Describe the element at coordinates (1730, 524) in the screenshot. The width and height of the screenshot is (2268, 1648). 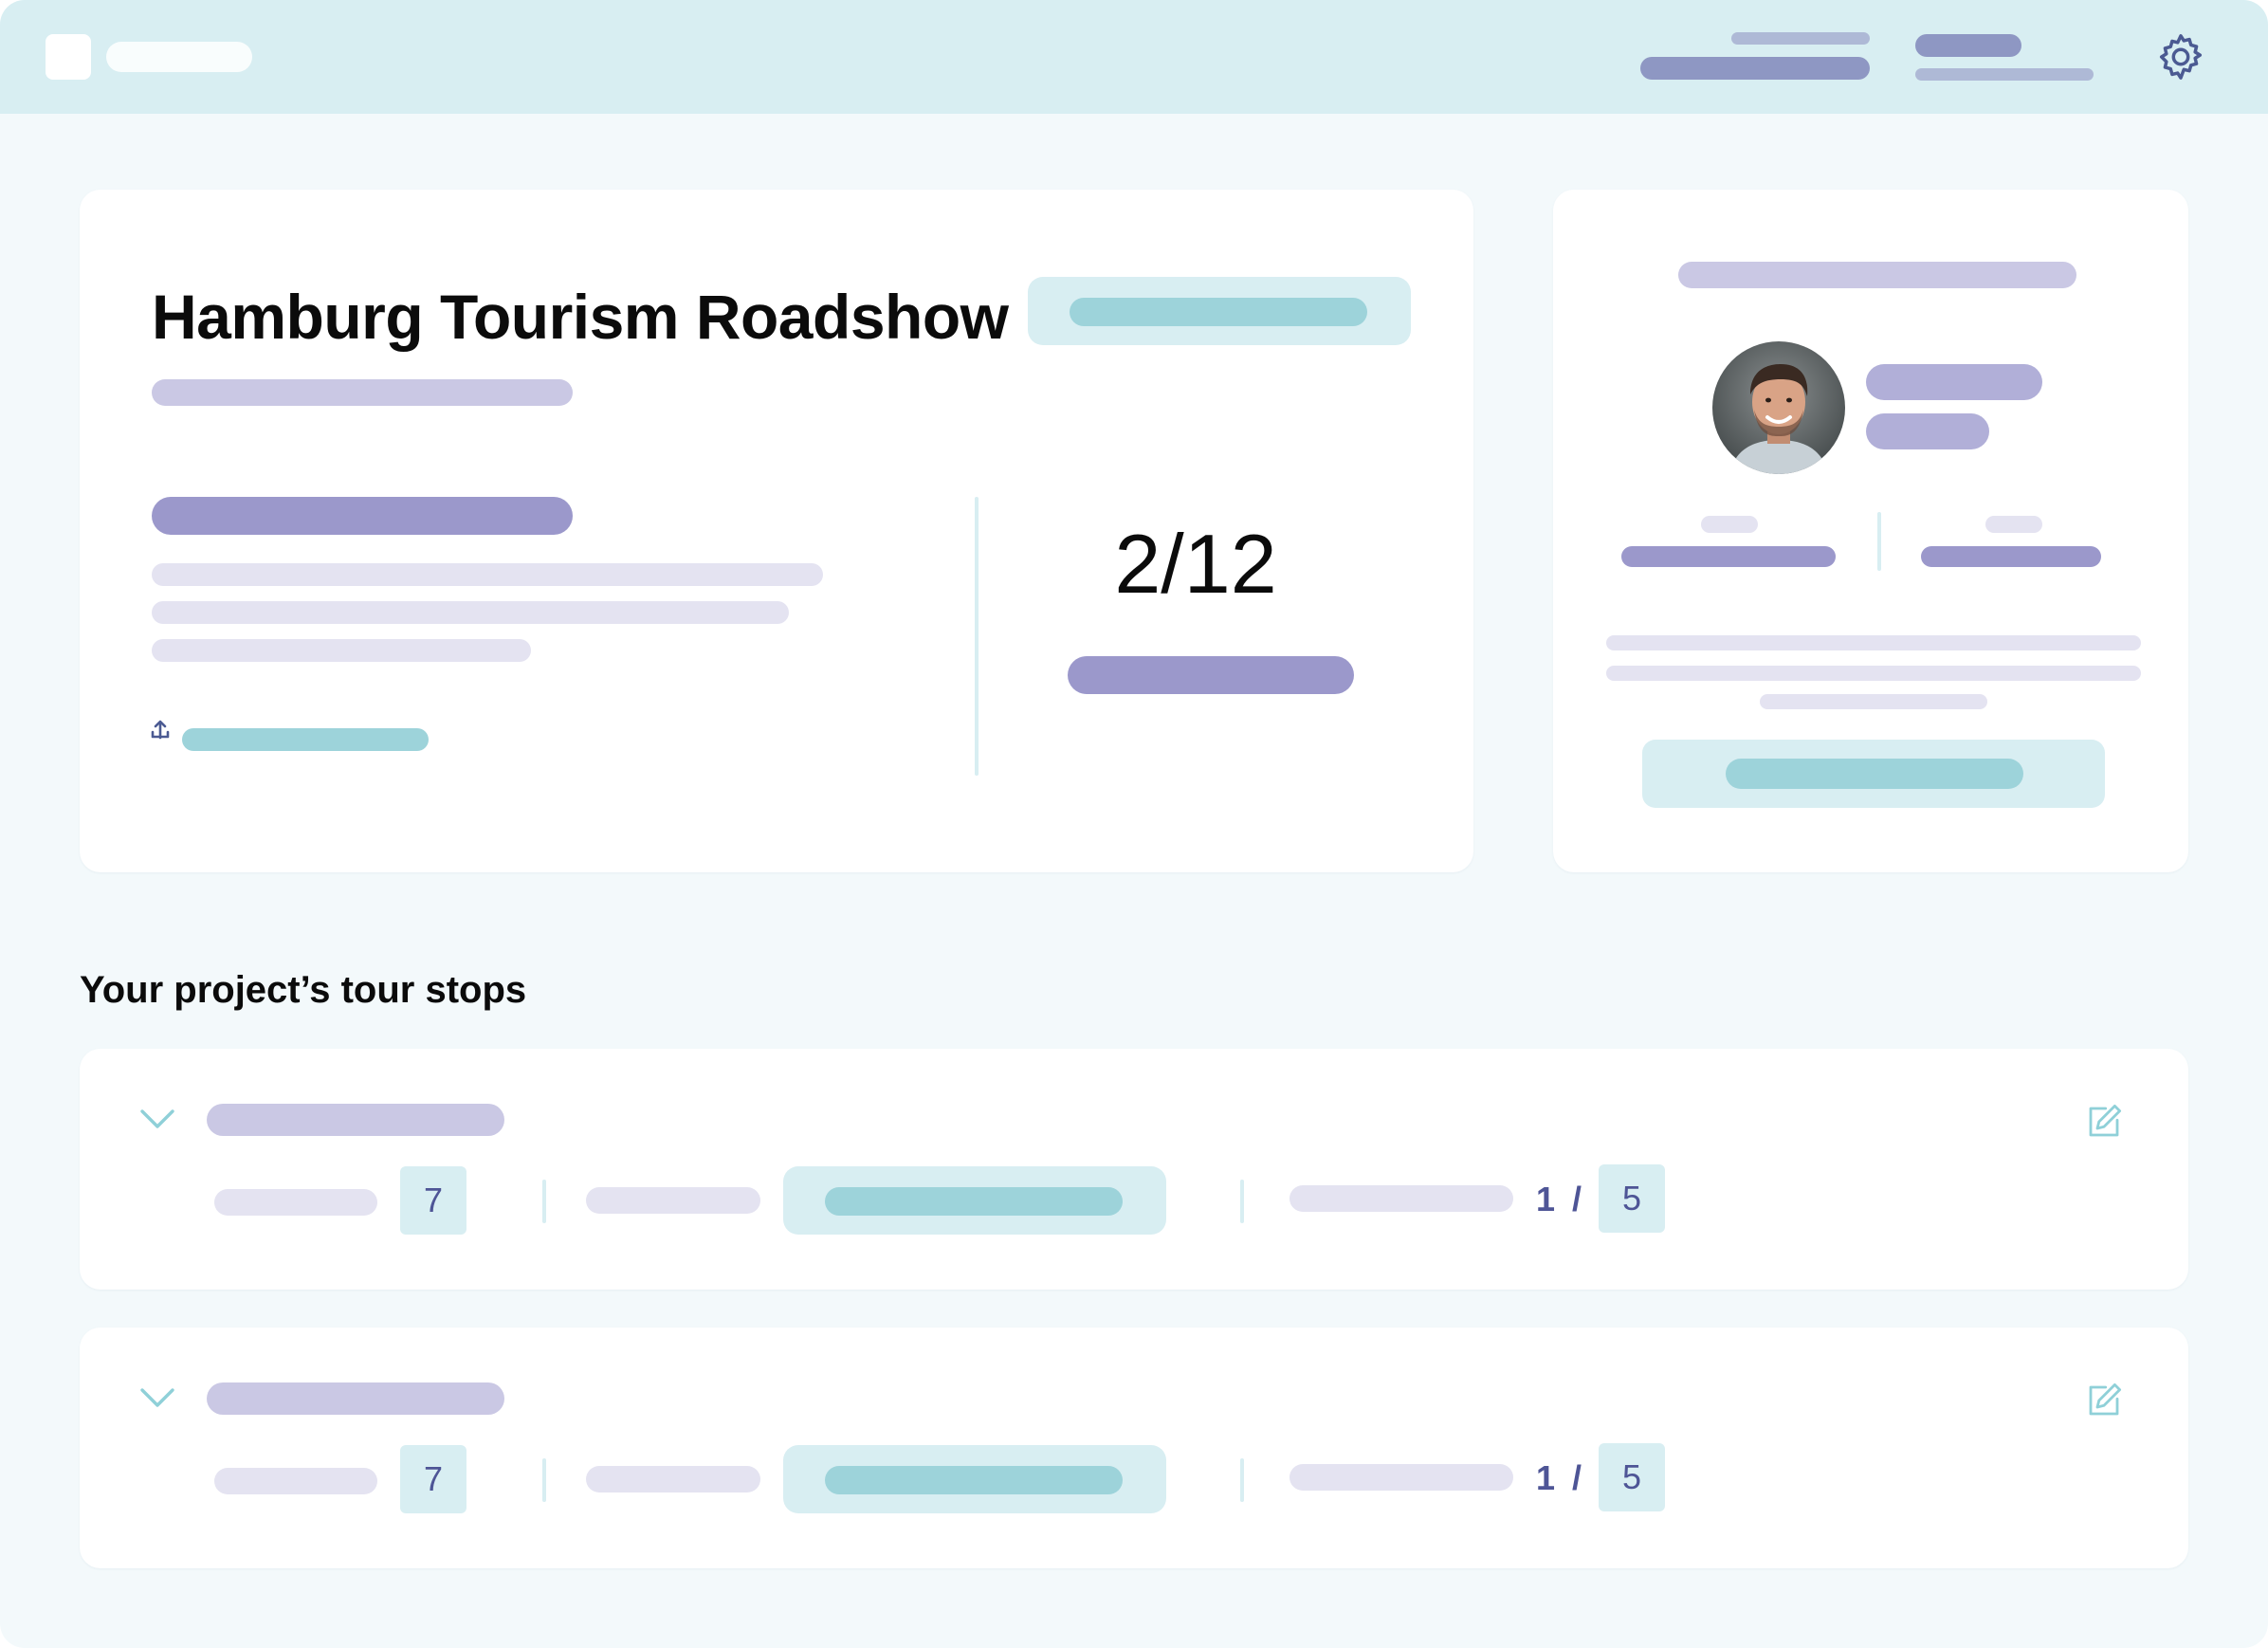
I see `stat-1-label` at that location.